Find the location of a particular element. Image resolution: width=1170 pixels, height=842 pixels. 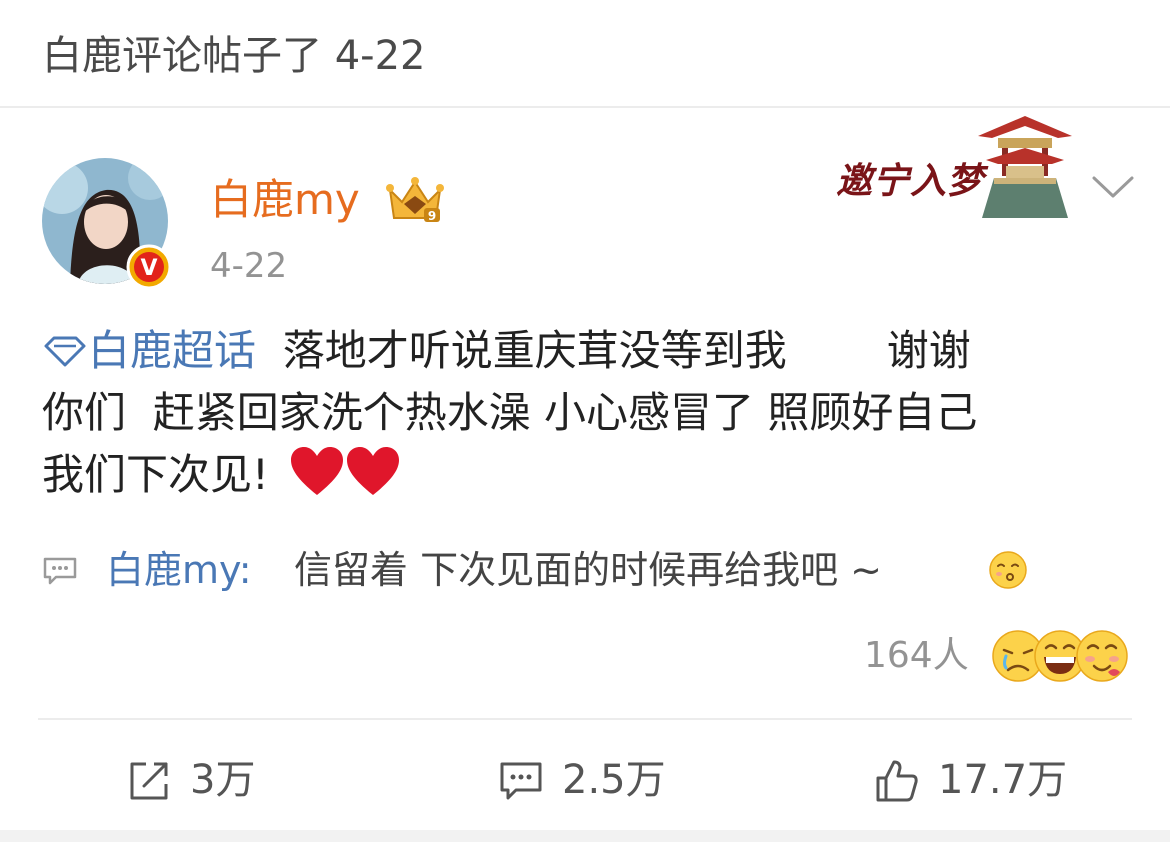

like-icon is located at coordinates (897, 781).